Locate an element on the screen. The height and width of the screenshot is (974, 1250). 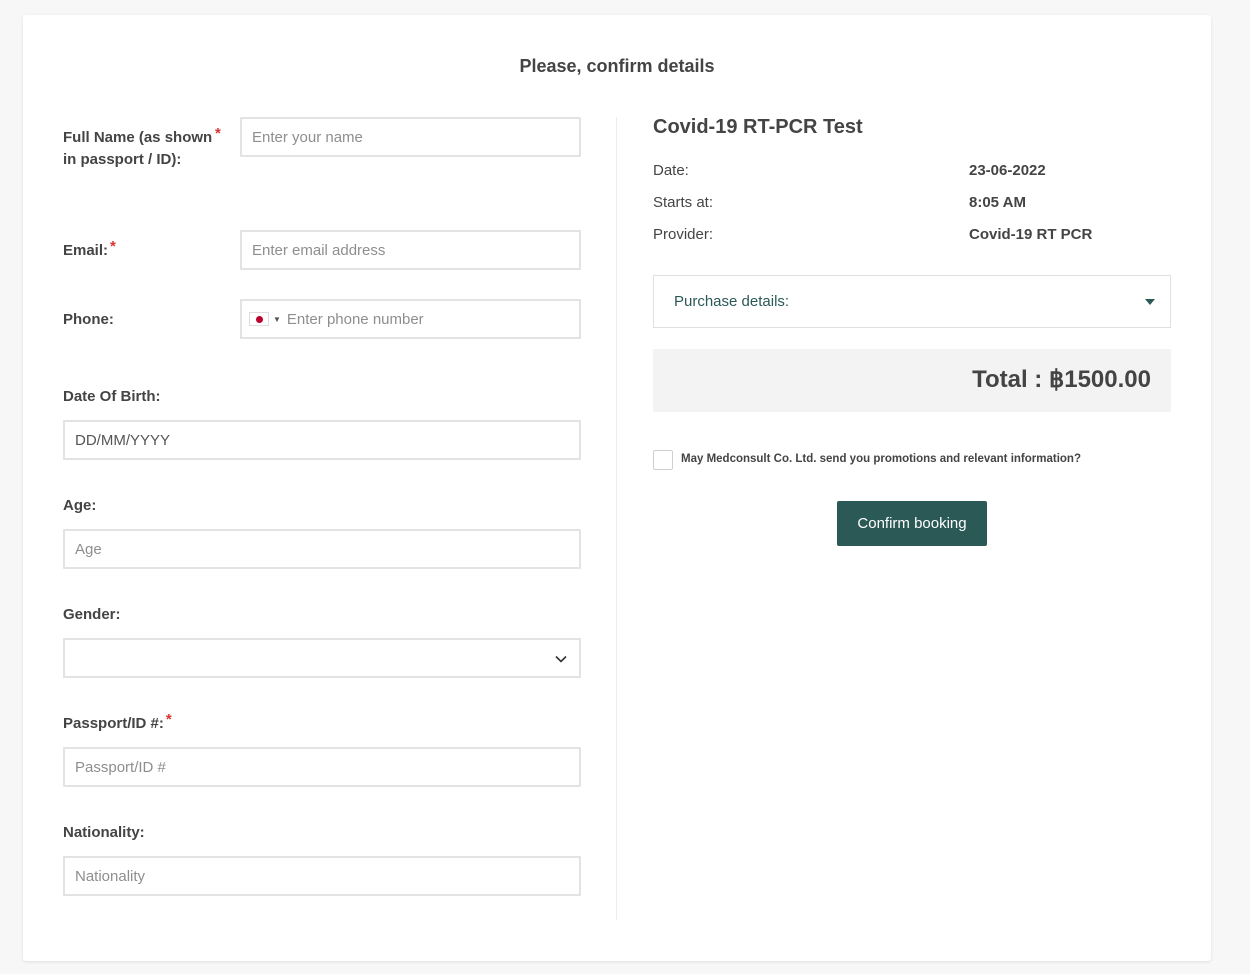
column-divider is located at coordinates (616, 518).